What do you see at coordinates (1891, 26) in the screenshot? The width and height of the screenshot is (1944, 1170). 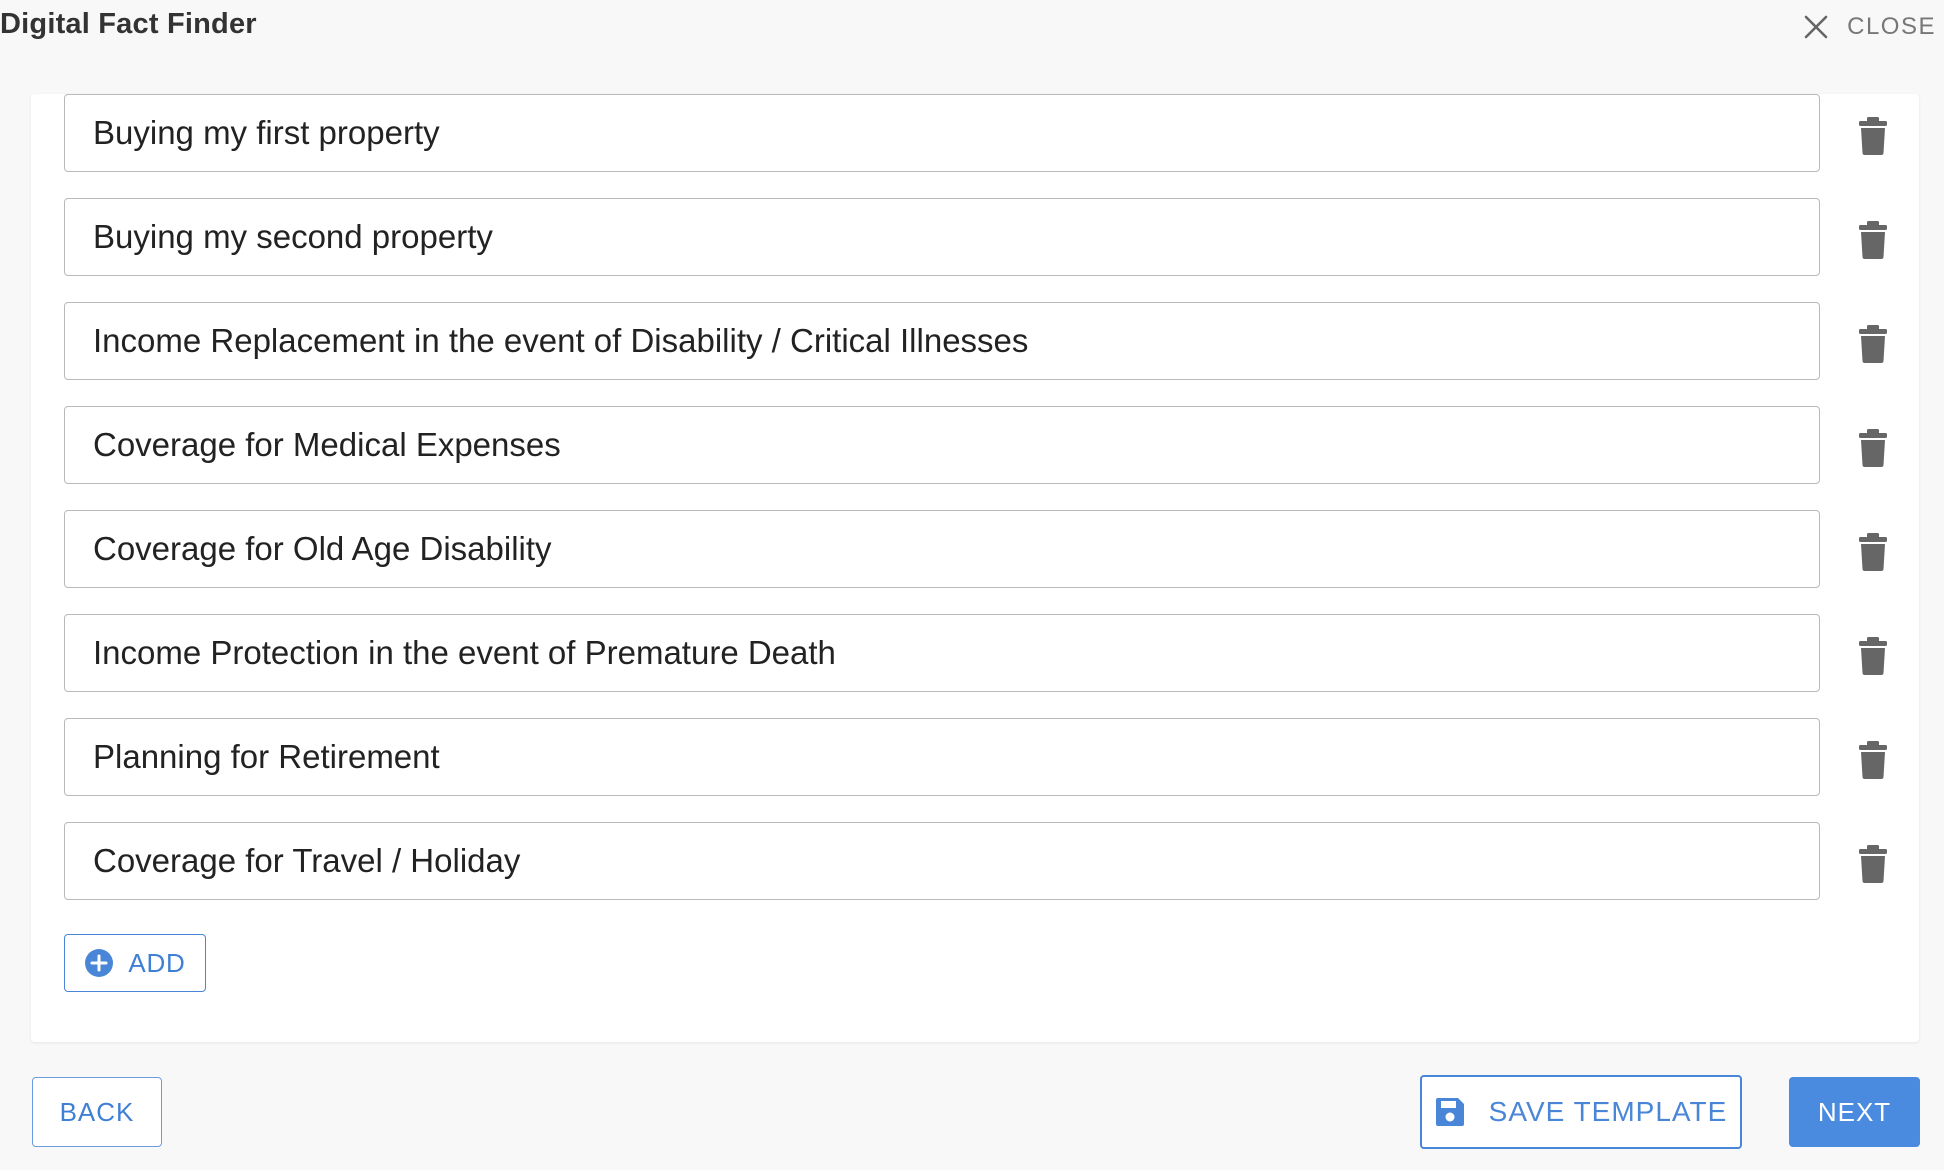 I see `close-label: CLOSE` at bounding box center [1891, 26].